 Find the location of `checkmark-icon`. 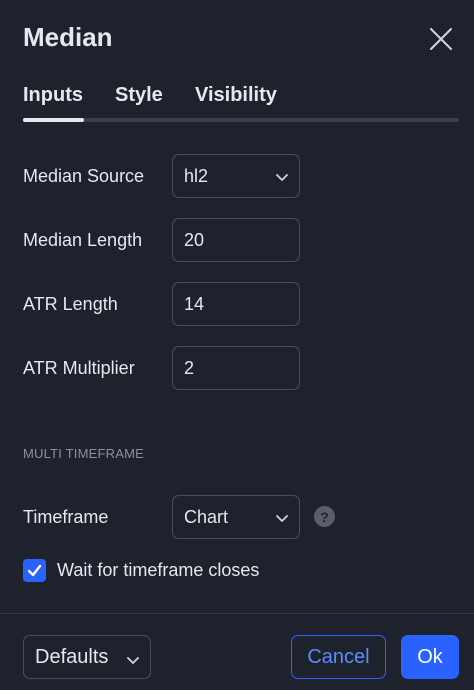

checkmark-icon is located at coordinates (34, 570).